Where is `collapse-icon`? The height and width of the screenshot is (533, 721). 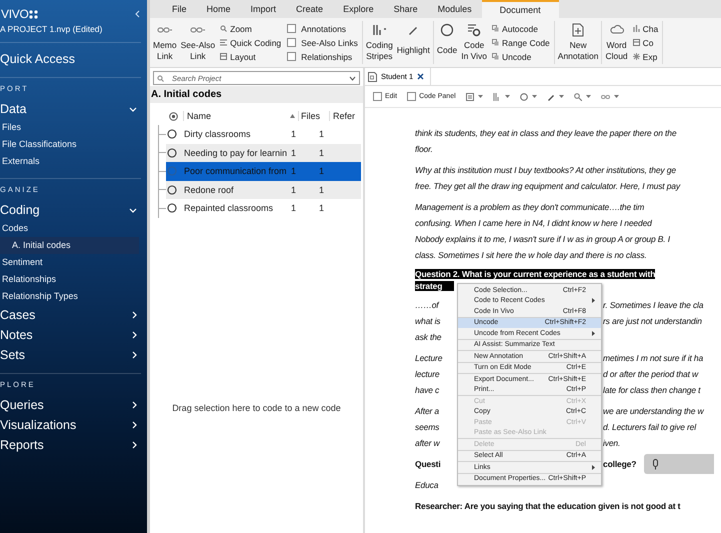 collapse-icon is located at coordinates (137, 14).